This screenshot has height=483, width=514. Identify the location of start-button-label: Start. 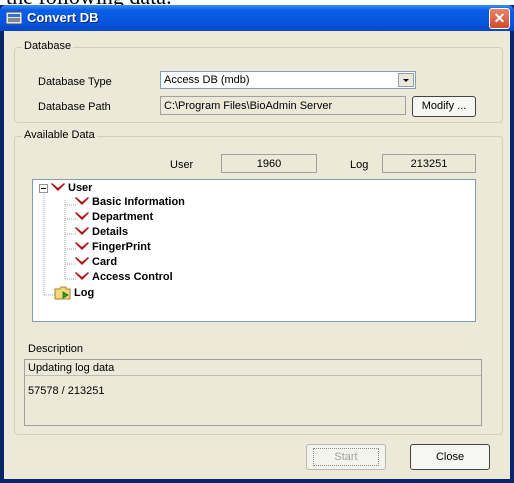
(346, 457).